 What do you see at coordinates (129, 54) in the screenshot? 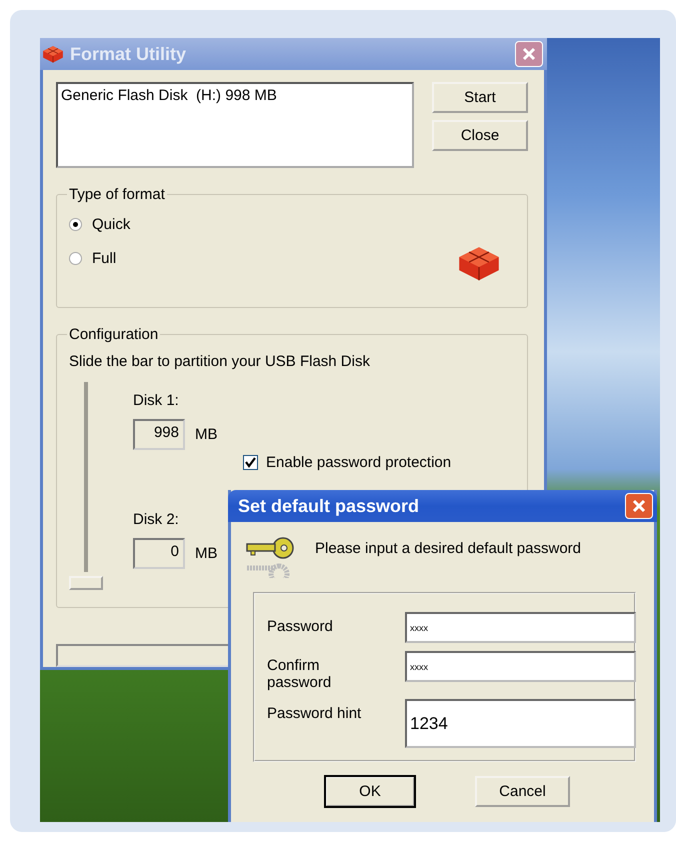
I see `window-title: Format Utility` at bounding box center [129, 54].